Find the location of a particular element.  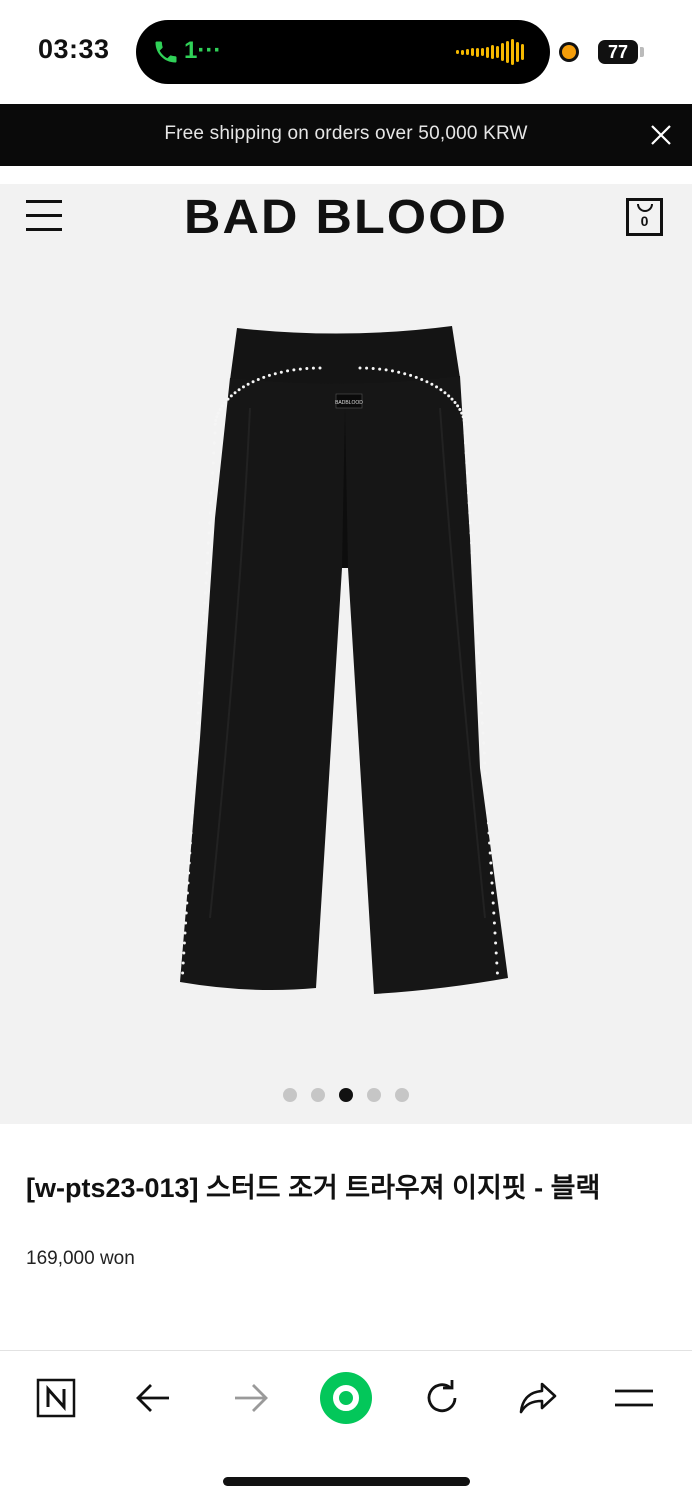

audio-waveform-icon is located at coordinates (492, 52).